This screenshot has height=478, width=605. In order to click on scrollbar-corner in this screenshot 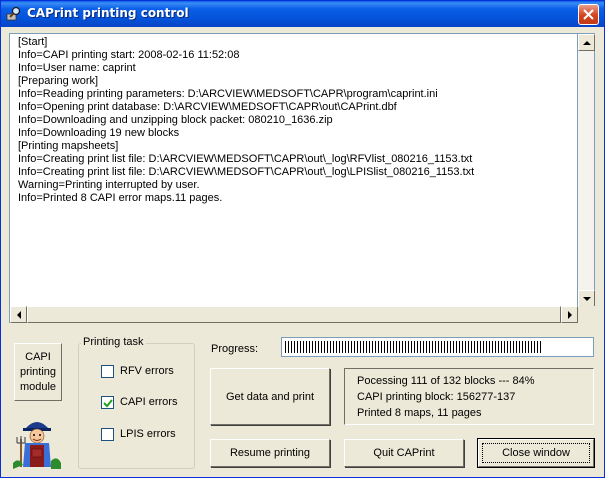, I will do `click(586, 314)`.